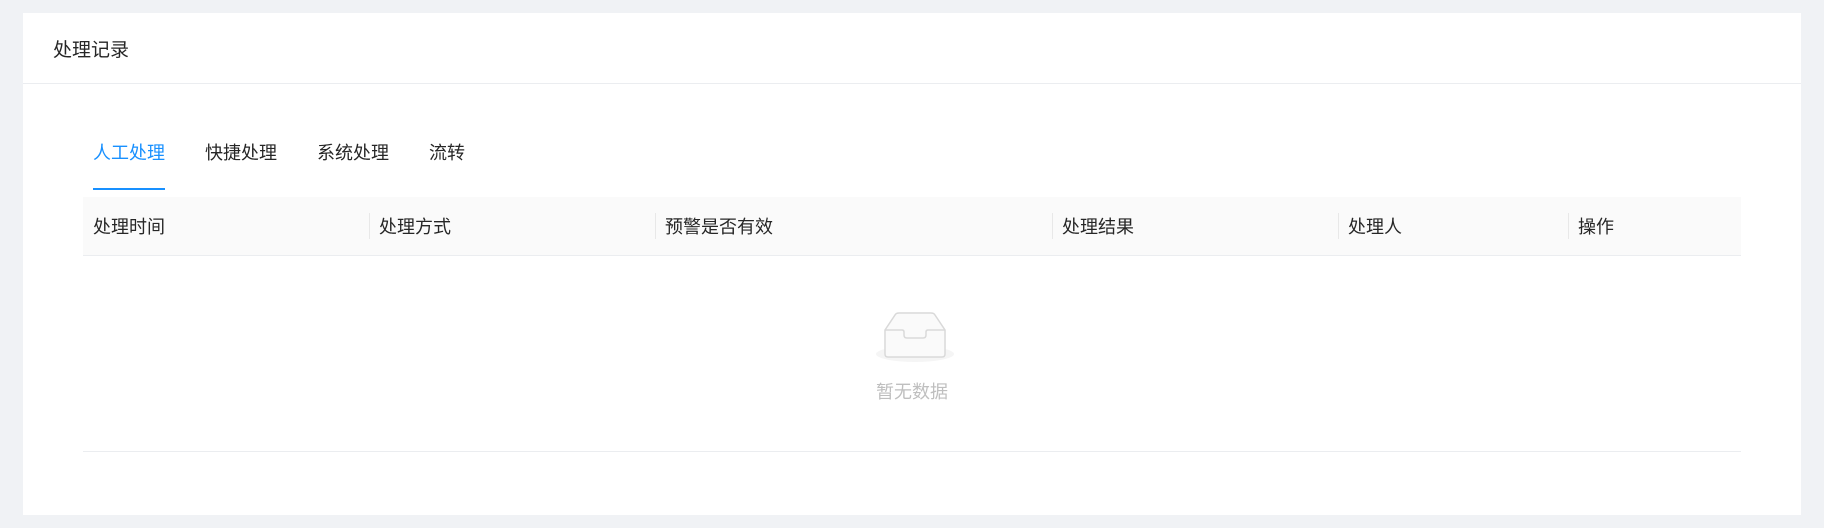  What do you see at coordinates (353, 161) in the screenshot?
I see `tab-system: 系统处理` at bounding box center [353, 161].